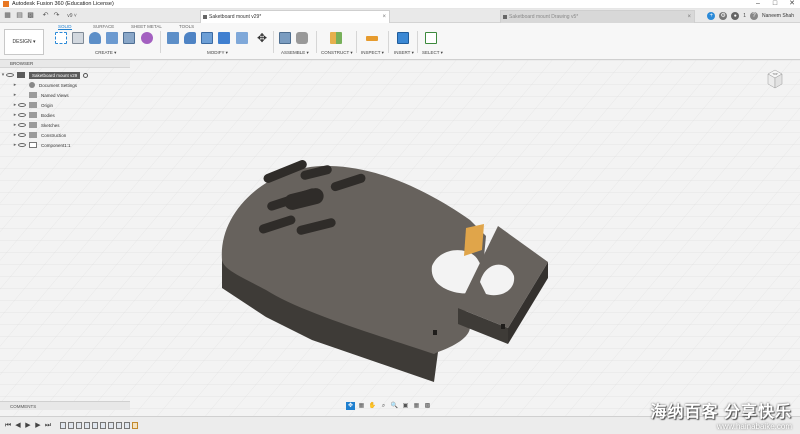 The width and height of the screenshot is (800, 434). What do you see at coordinates (394, 406) in the screenshot?
I see `fit-icon: 🔍` at bounding box center [394, 406].